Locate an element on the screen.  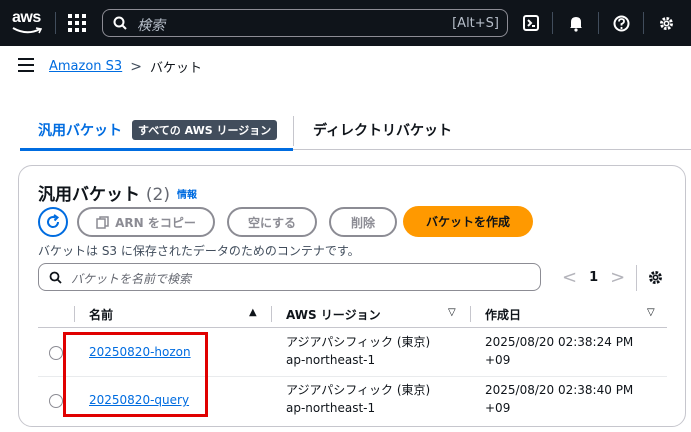
table-settings-icon is located at coordinates (655, 279).